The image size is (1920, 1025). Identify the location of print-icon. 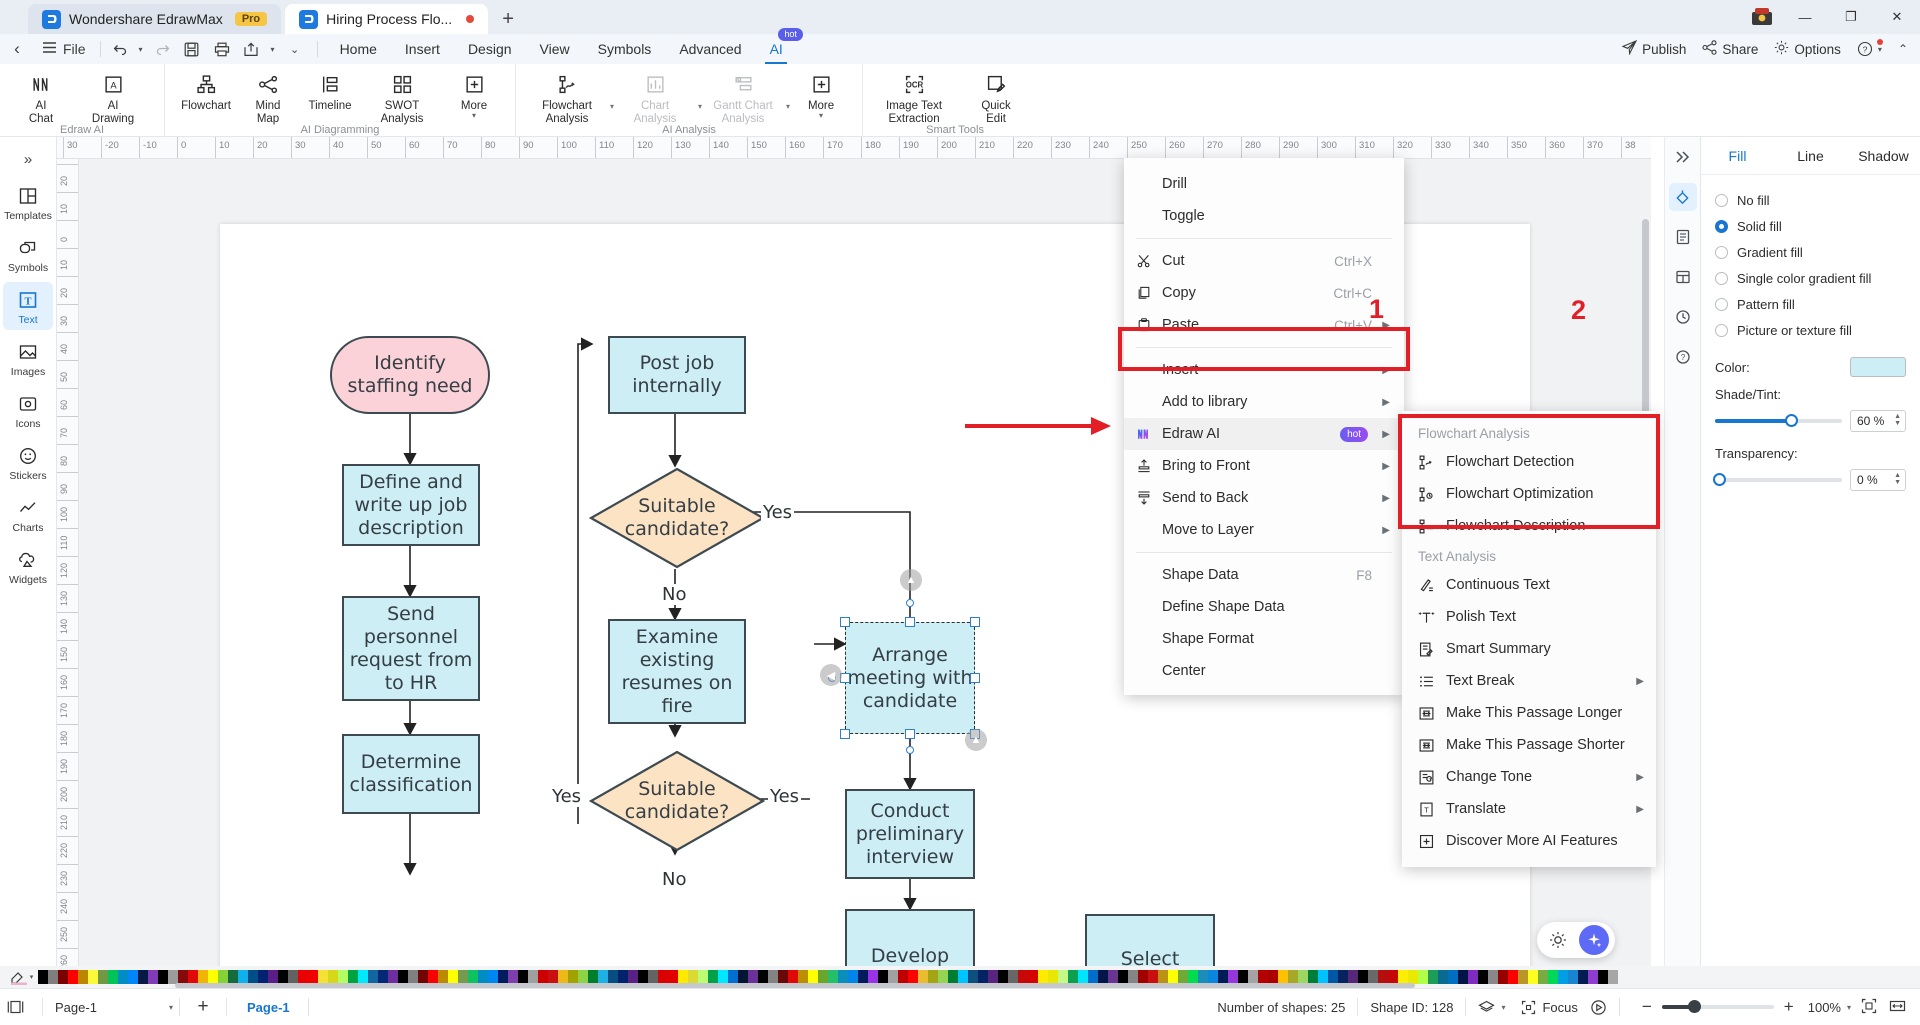
(222, 49).